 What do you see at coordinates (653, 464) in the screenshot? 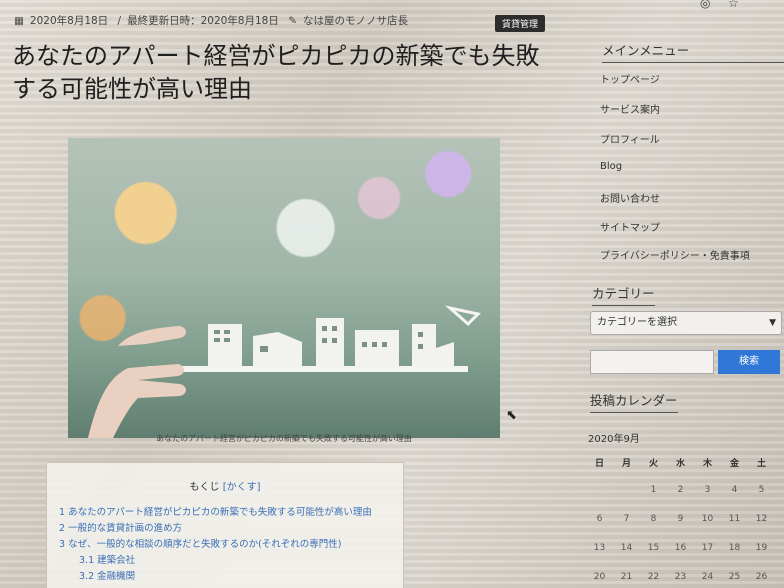
I see `weekday-label: 火` at bounding box center [653, 464].